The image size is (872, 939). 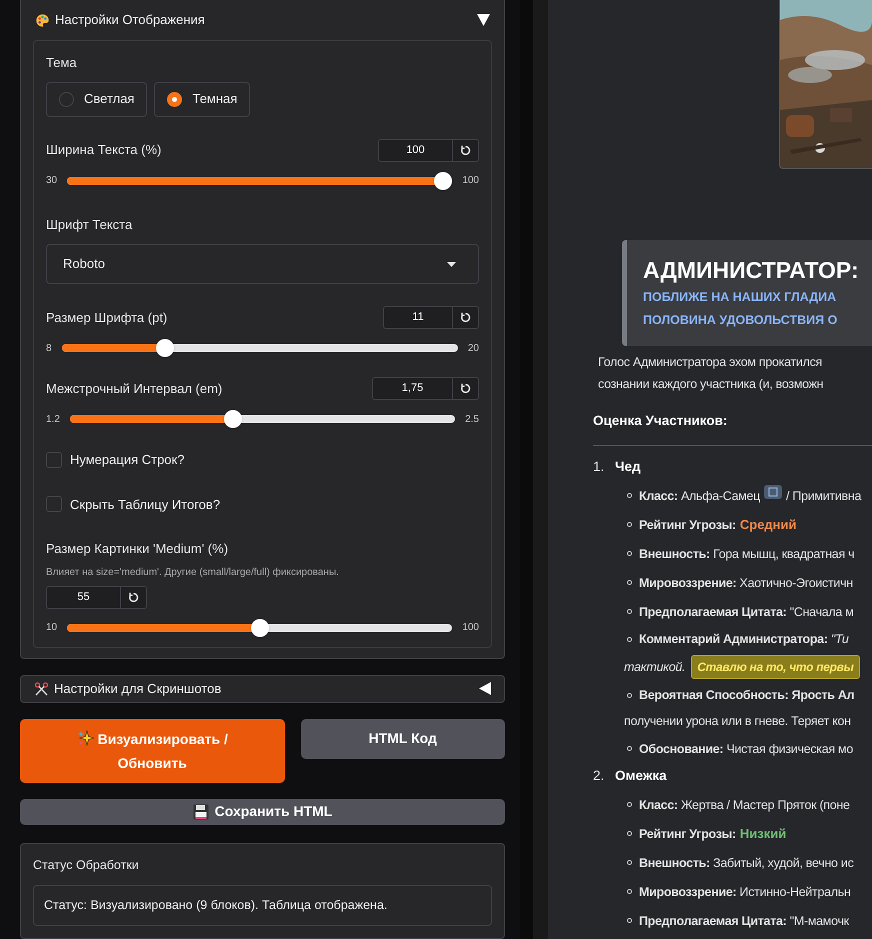 What do you see at coordinates (768, 525) in the screenshot?
I see `threat-rating: Средний` at bounding box center [768, 525].